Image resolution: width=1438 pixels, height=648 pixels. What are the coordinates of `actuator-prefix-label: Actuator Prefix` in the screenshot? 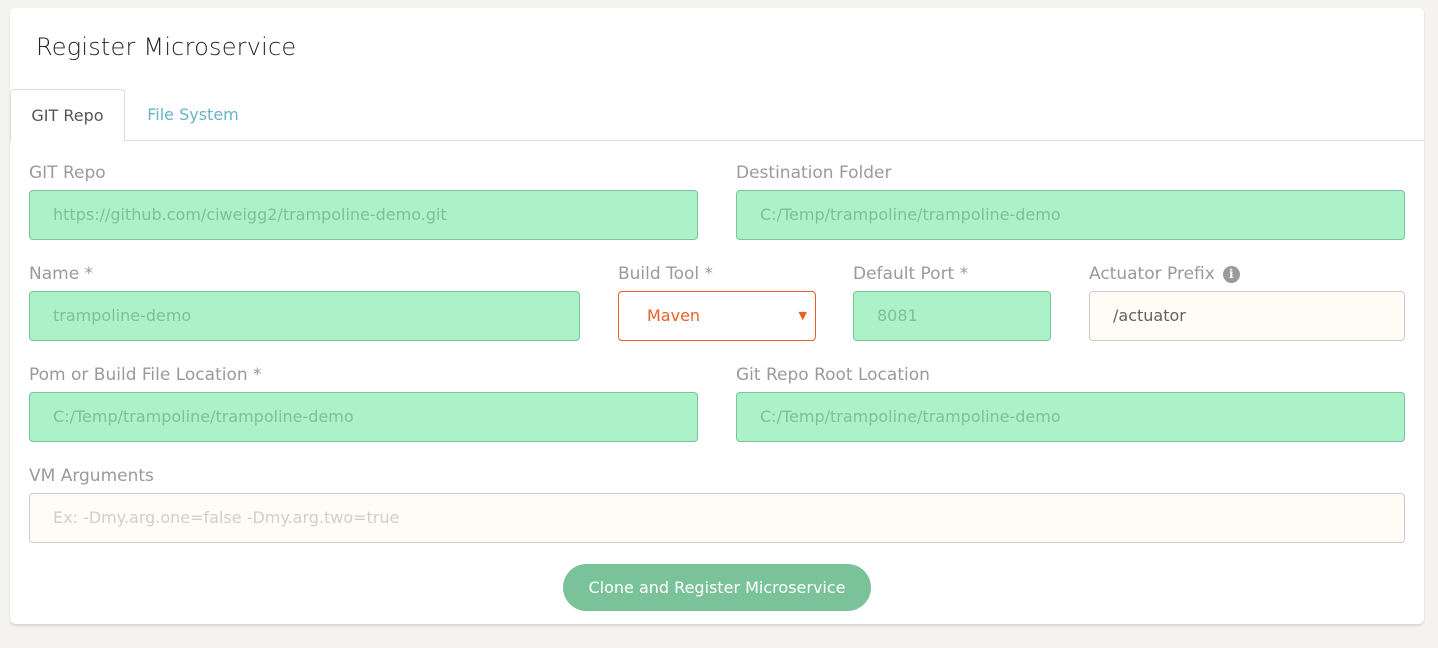 It's located at (1152, 274).